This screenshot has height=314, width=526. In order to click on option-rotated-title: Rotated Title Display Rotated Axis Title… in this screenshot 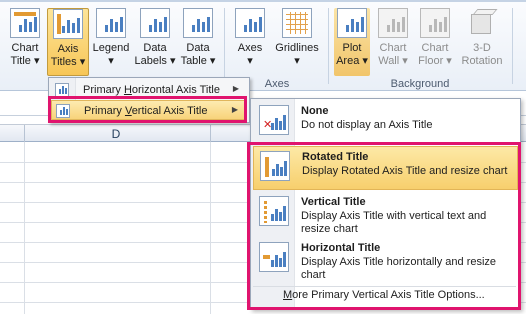, I will do `click(385, 168)`.